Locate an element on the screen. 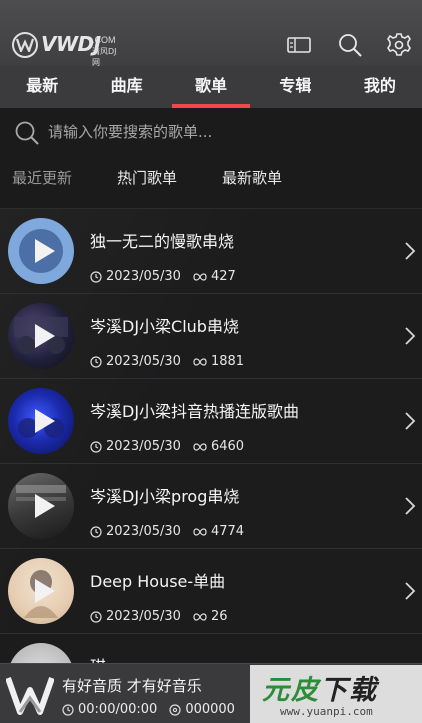  filter-new-playlists: 最新歌单 is located at coordinates (252, 177).